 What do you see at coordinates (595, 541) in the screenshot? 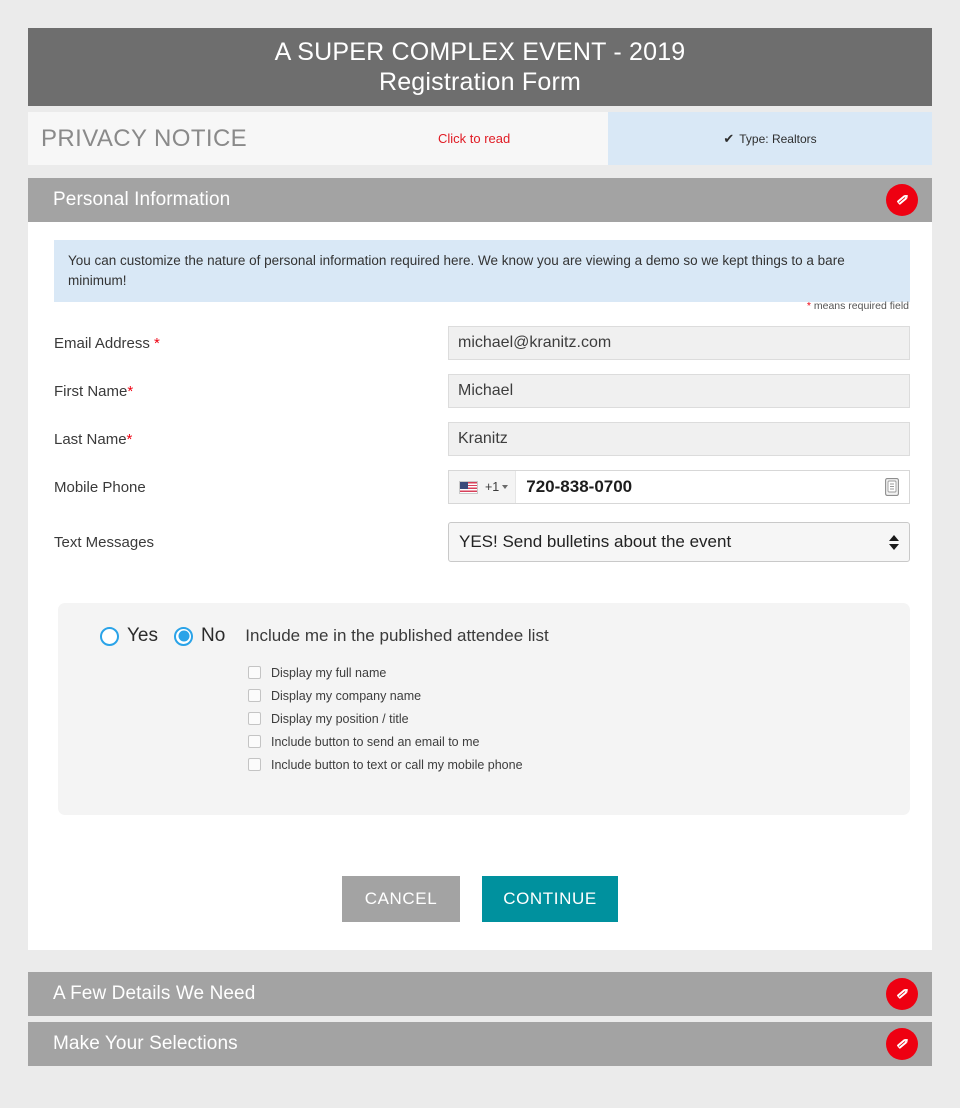
I see `text-messages-selected-value: YES! Send bulletins about the event` at bounding box center [595, 541].